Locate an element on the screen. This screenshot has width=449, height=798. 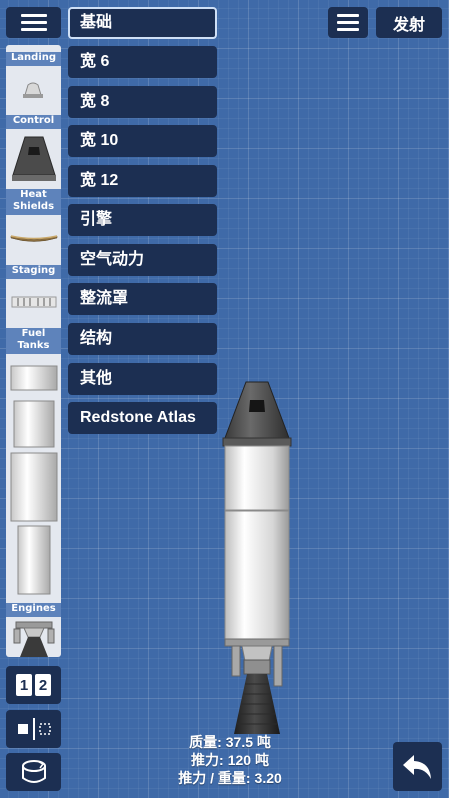
options-menu-button is located at coordinates (348, 22).